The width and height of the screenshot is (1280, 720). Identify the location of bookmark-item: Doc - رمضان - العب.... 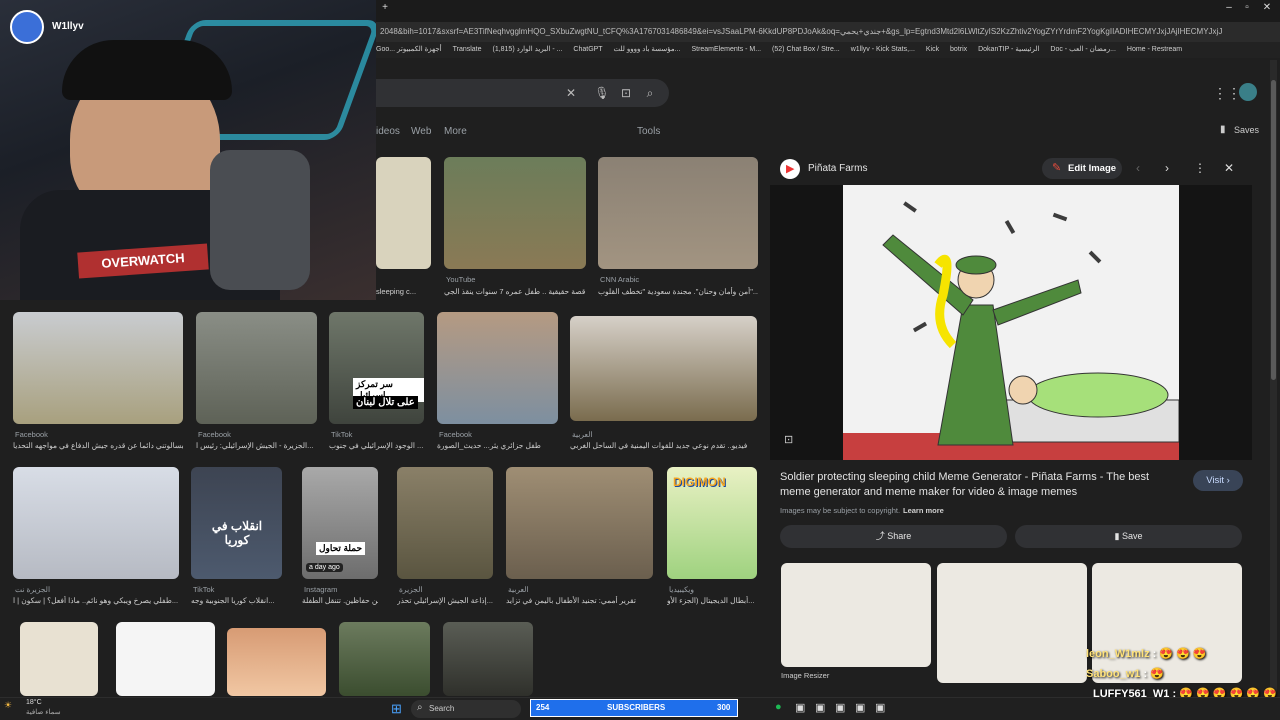
(1083, 50).